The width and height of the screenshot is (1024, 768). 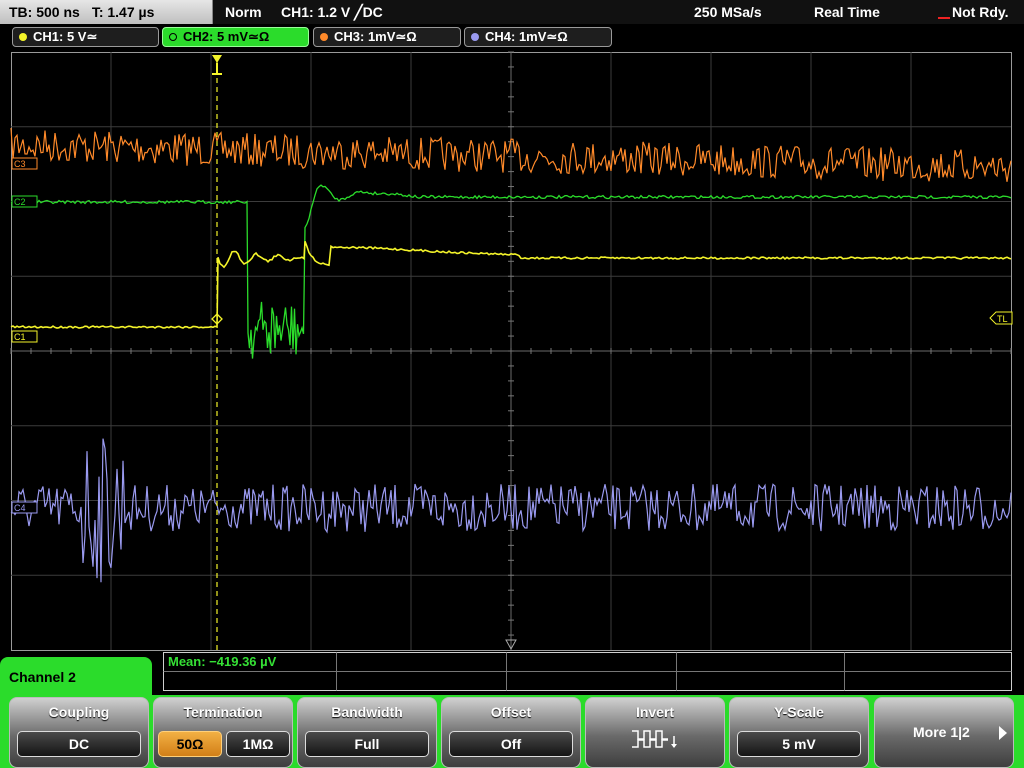 I want to click on ch1-marker-label: C1, so click(x=20, y=337).